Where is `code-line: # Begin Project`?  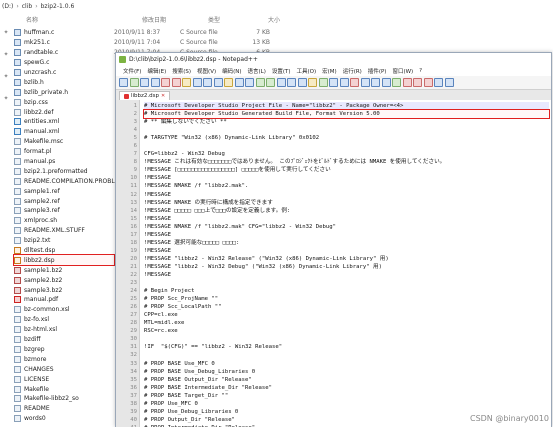
code-line: # Begin Project is located at coordinates (346, 291).